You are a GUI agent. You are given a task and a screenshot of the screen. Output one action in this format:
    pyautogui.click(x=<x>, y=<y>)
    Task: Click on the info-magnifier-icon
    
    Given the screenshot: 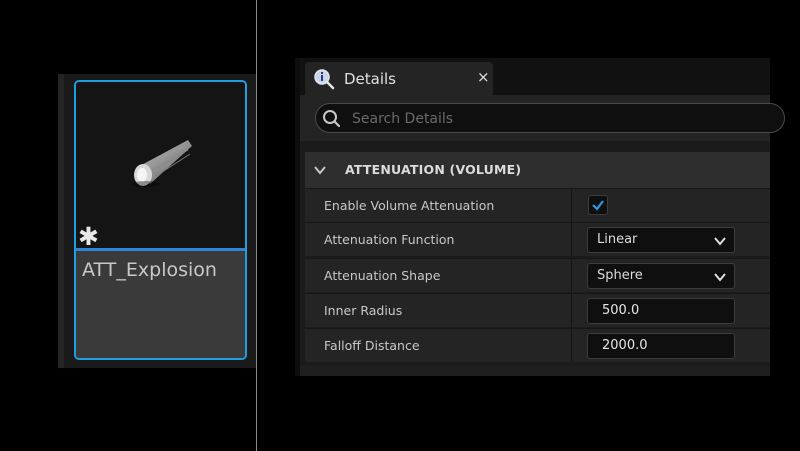 What is the action you would take?
    pyautogui.click(x=324, y=79)
    